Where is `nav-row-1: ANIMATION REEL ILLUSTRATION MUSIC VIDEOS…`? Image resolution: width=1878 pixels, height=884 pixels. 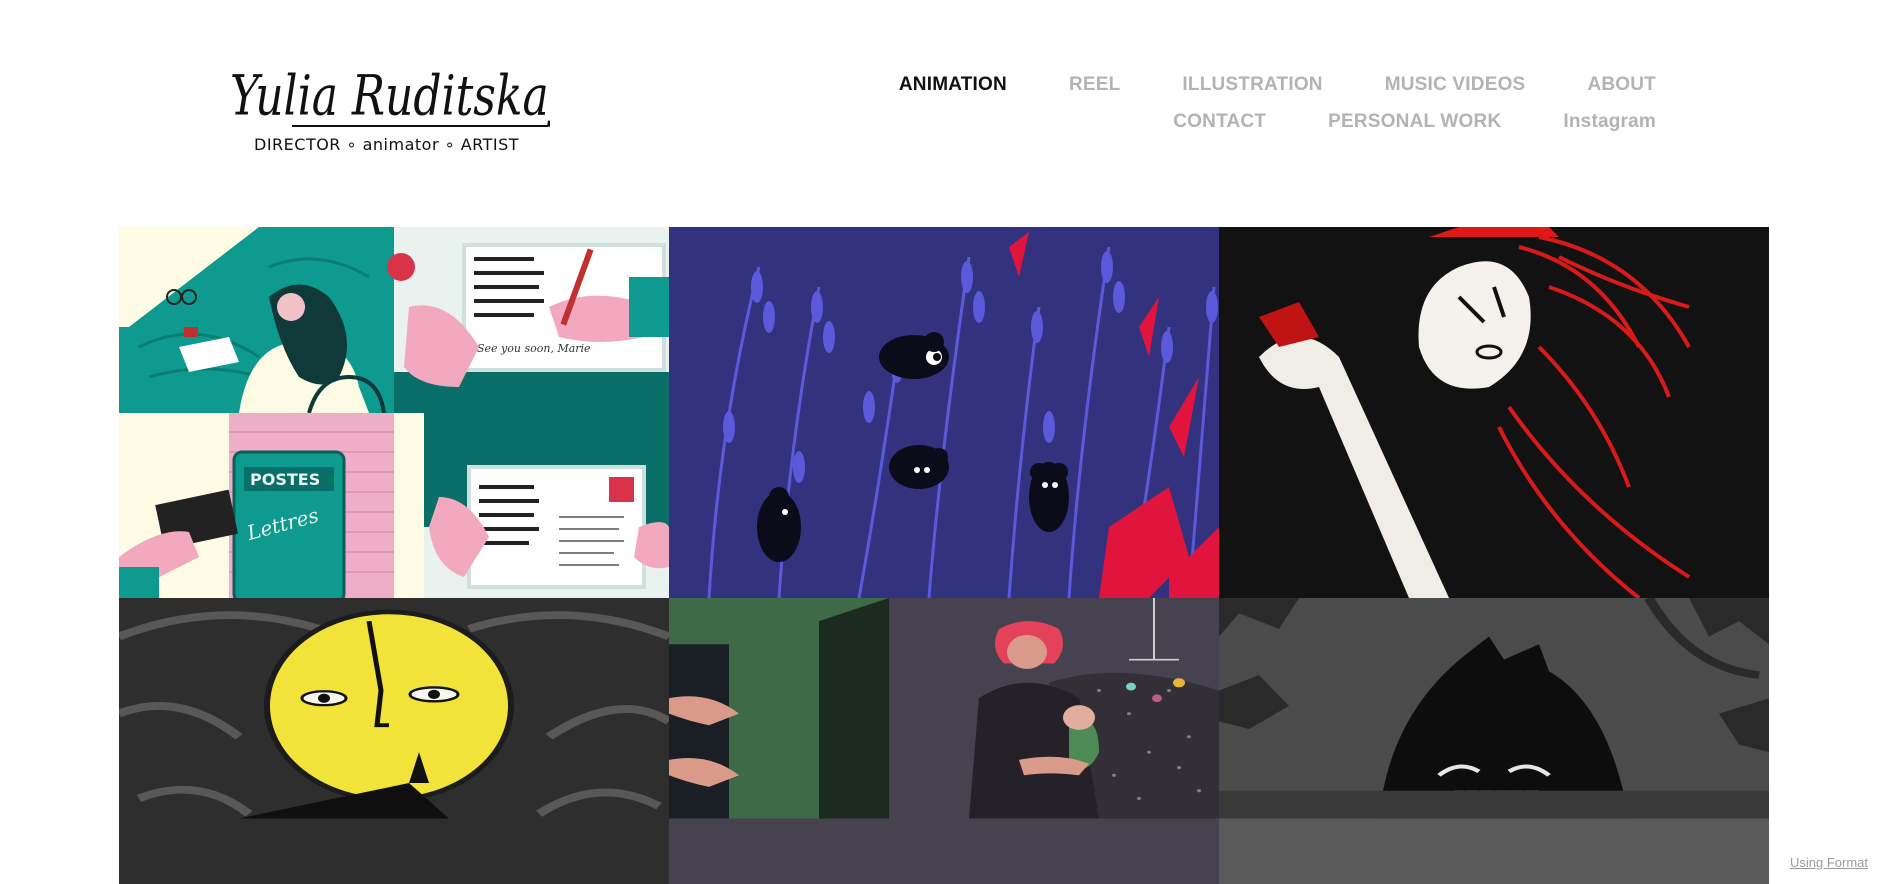 nav-row-1: ANIMATION REEL ILLUSTRATION MUSIC VIDEOS… is located at coordinates (1277, 85).